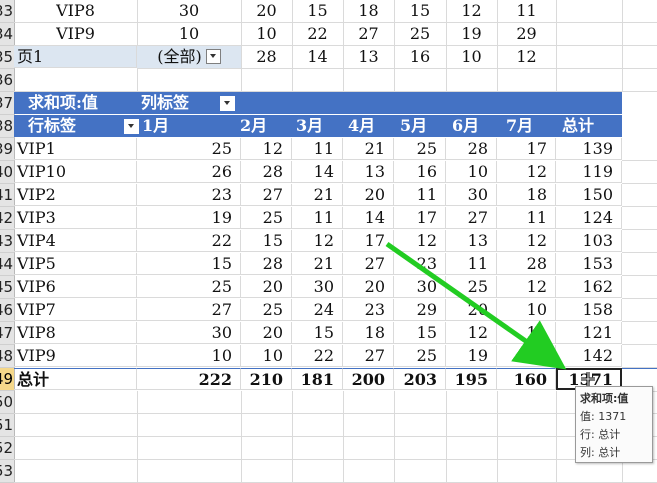 Image resolution: width=657 pixels, height=483 pixels. I want to click on pivot-value-cell: 14, so click(317, 172).